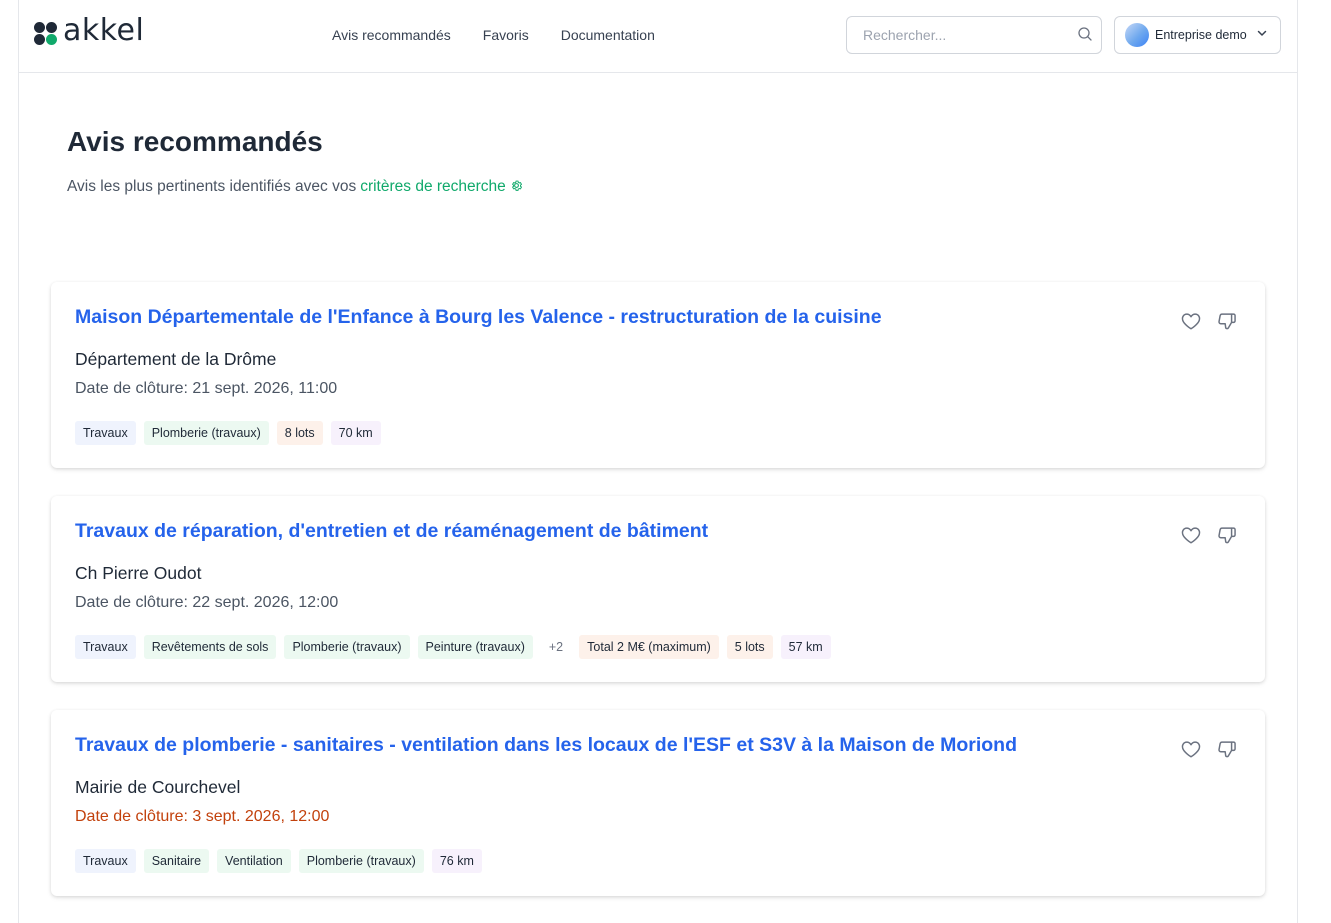 This screenshot has width=1331, height=923. I want to click on tag-distance: 70 km, so click(355, 433).